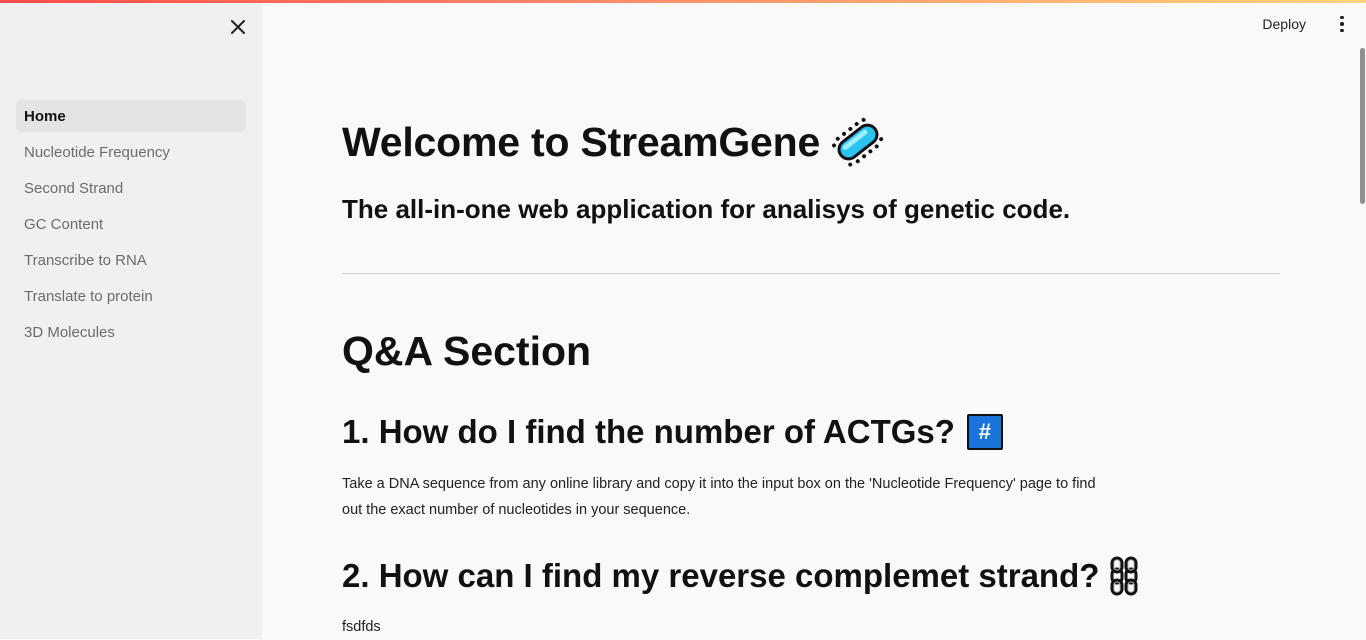 This screenshot has width=1366, height=640. What do you see at coordinates (1342, 24) in the screenshot?
I see `kebab-menu-icon` at bounding box center [1342, 24].